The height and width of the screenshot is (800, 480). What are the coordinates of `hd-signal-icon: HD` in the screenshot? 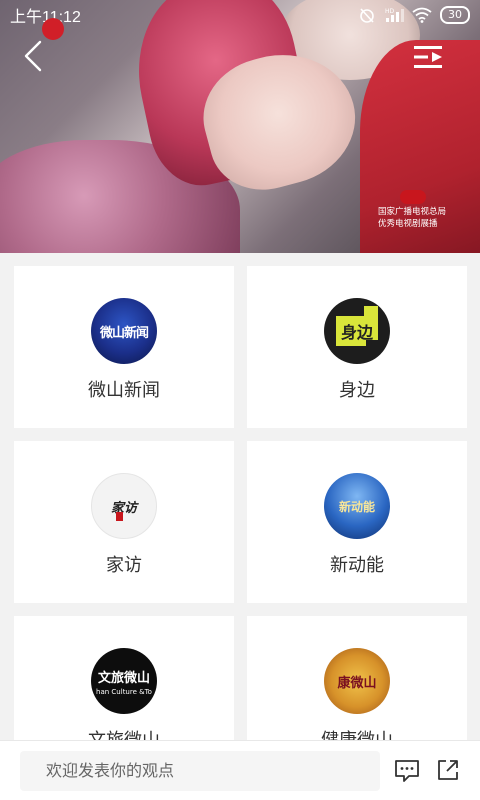 It's located at (394, 15).